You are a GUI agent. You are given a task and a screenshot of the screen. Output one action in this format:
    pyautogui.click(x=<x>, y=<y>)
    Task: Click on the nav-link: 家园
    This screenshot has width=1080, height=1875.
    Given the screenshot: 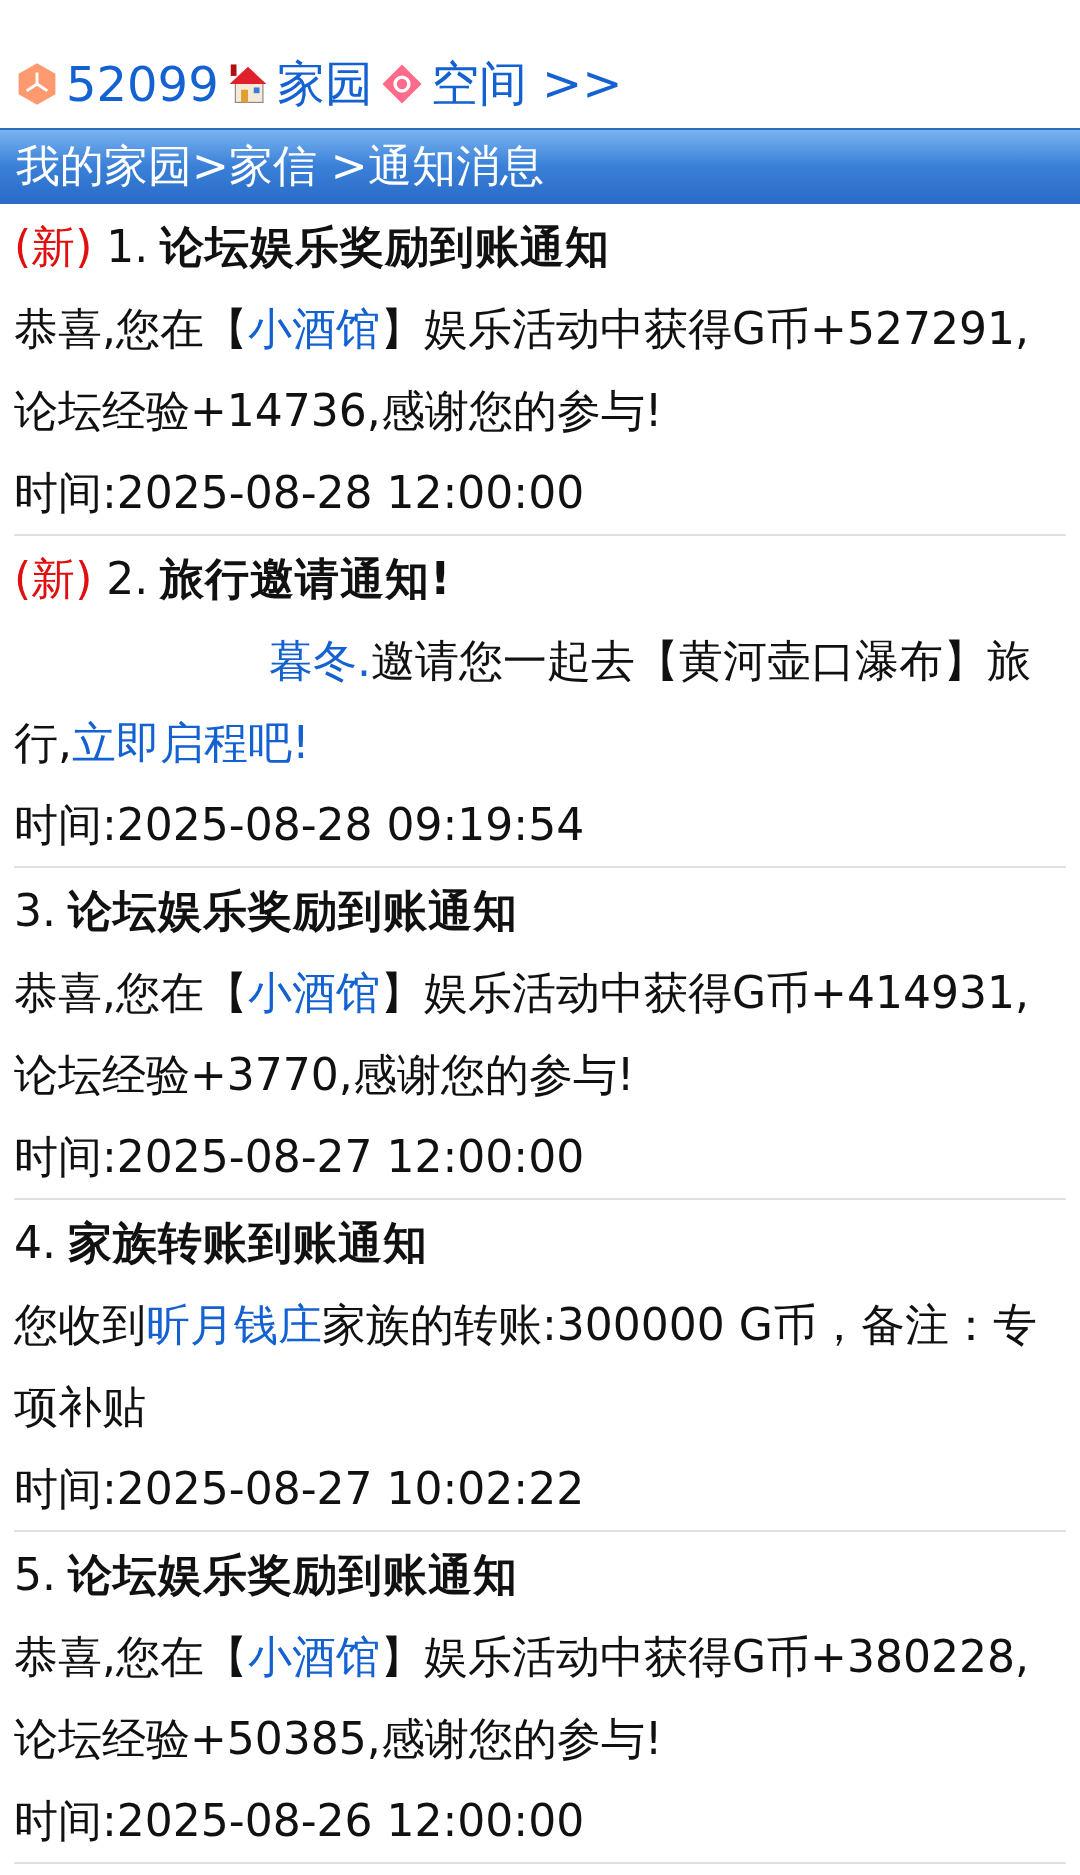 What is the action you would take?
    pyautogui.click(x=324, y=84)
    